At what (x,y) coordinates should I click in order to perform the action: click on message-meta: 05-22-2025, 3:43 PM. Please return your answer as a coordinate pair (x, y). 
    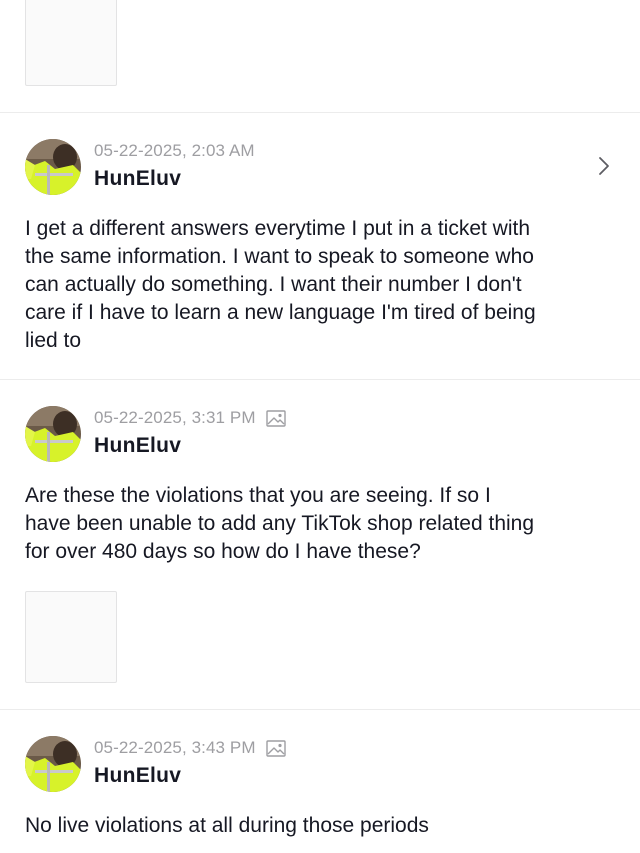
    Looking at the image, I should click on (190, 748).